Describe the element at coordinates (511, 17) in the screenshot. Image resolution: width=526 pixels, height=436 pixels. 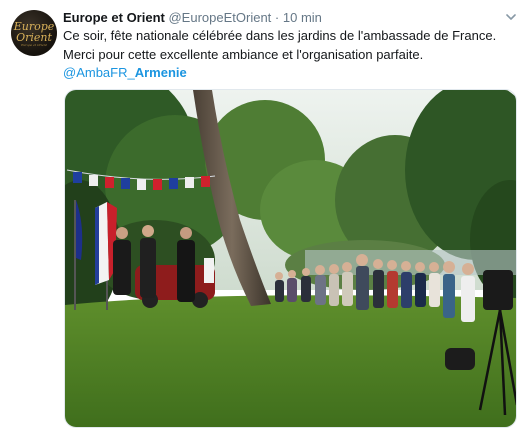
I see `chevron-down-icon` at that location.